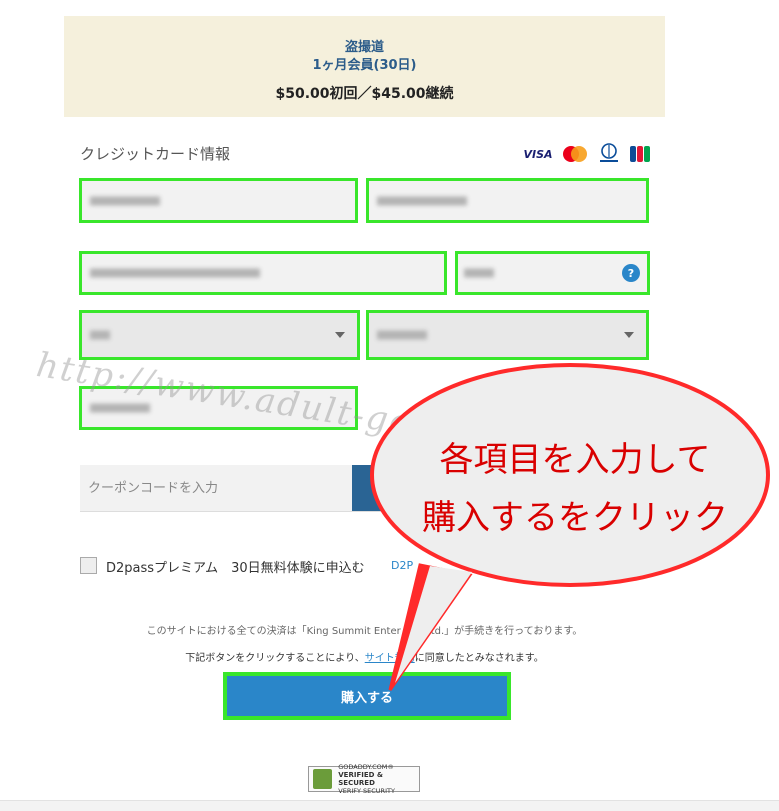  Describe the element at coordinates (575, 154) in the screenshot. I see `mastercard-icon` at that location.